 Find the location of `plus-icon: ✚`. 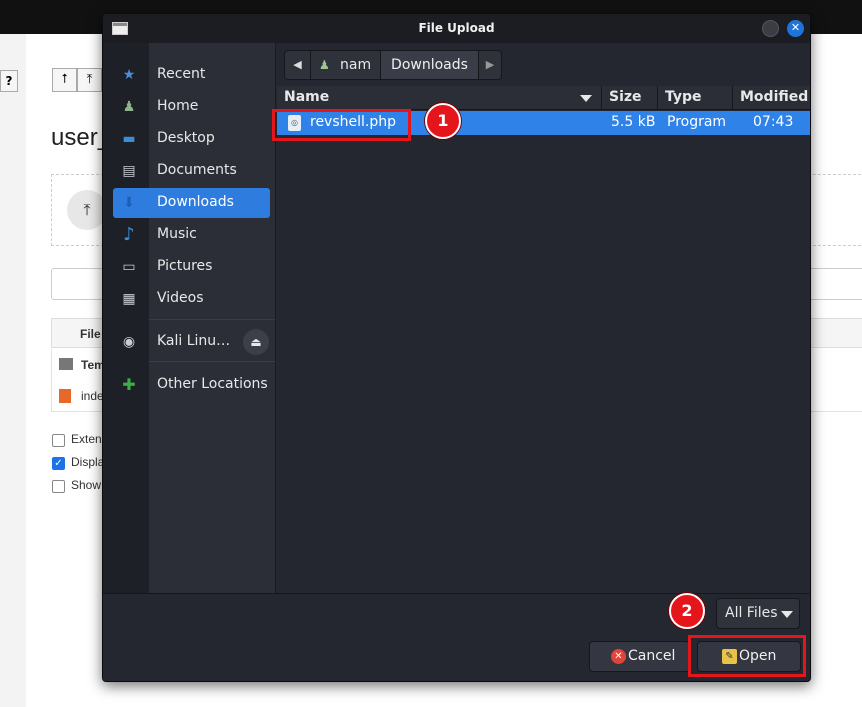

plus-icon: ✚ is located at coordinates (129, 384).